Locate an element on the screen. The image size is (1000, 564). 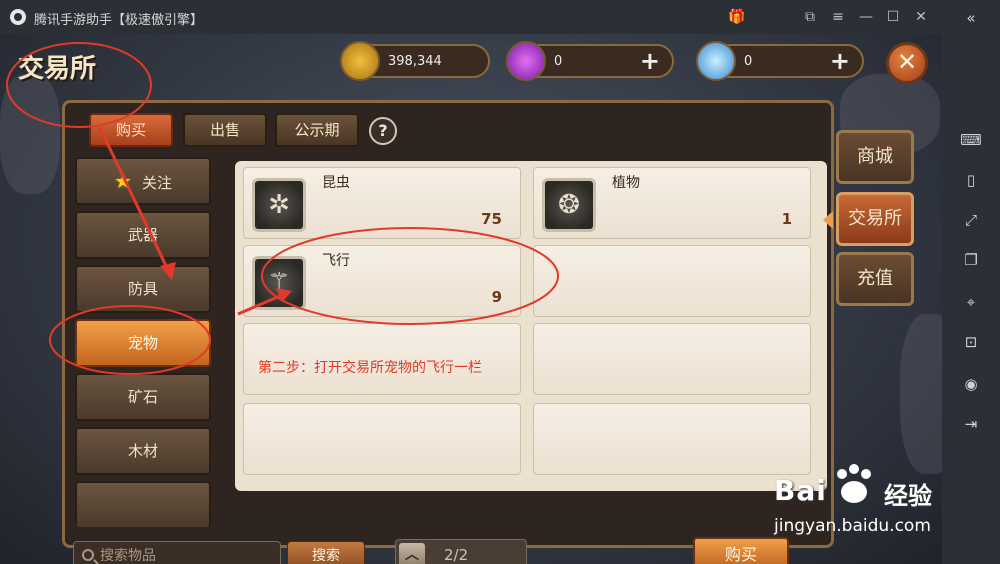
item-insect: ✲ 昆虫 75 is located at coordinates (382, 203).